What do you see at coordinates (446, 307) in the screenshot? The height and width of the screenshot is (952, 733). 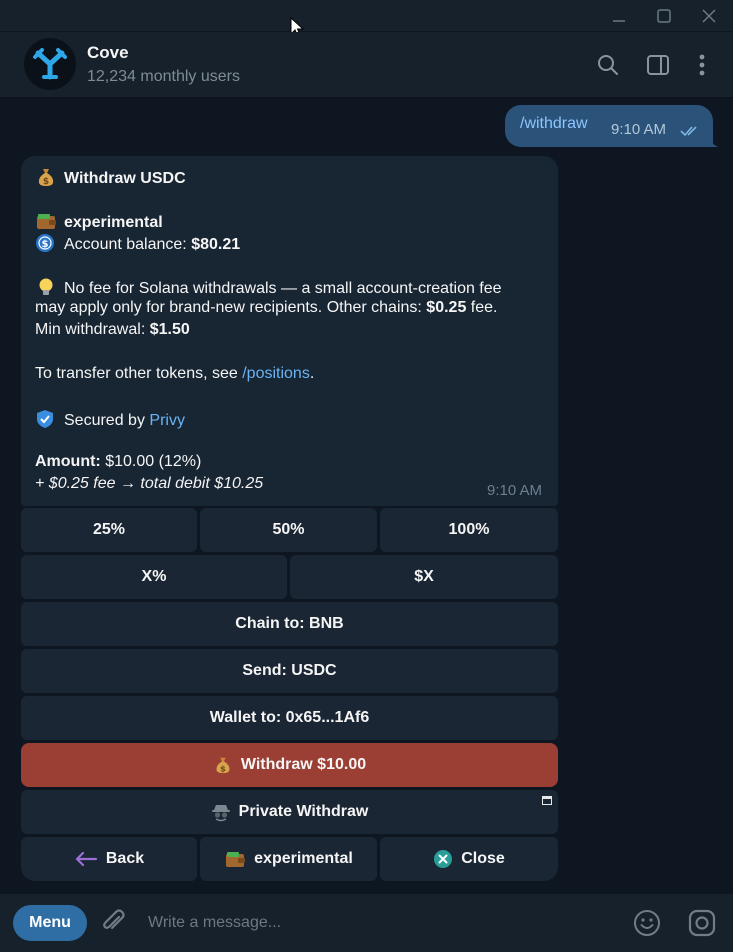 I see `fee-amount: $0.25` at bounding box center [446, 307].